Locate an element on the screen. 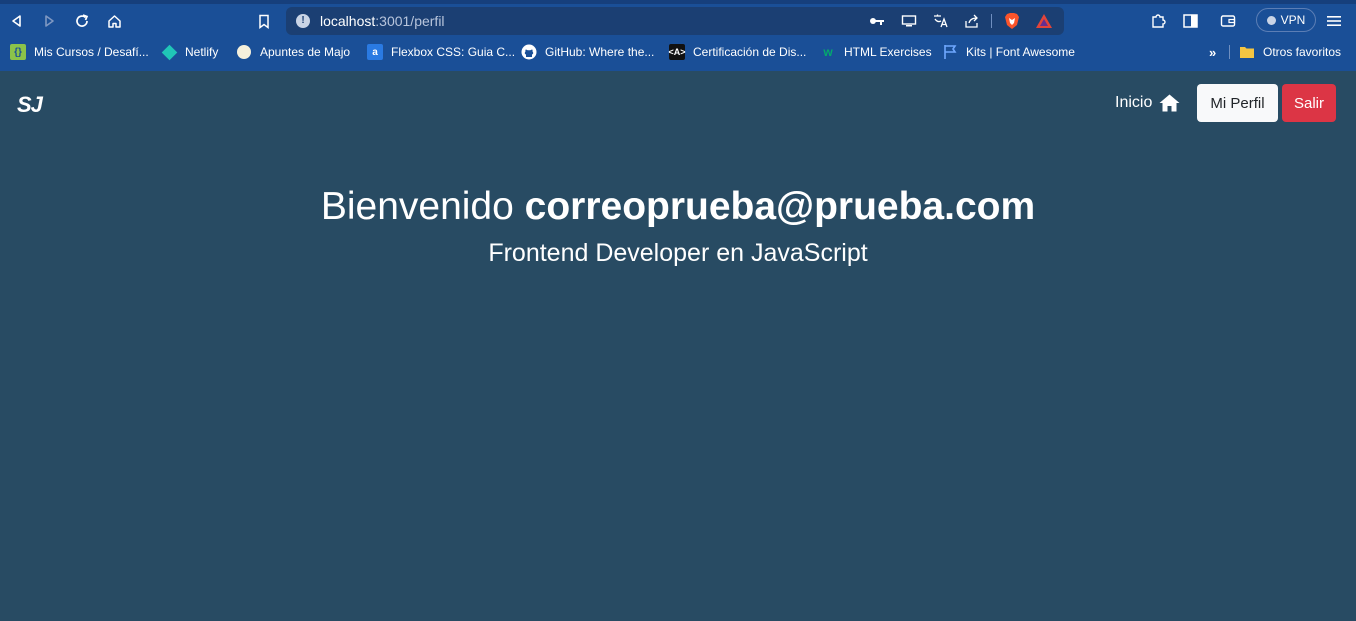 This screenshot has height=621, width=1356. wallet-icon is located at coordinates (1228, 21).